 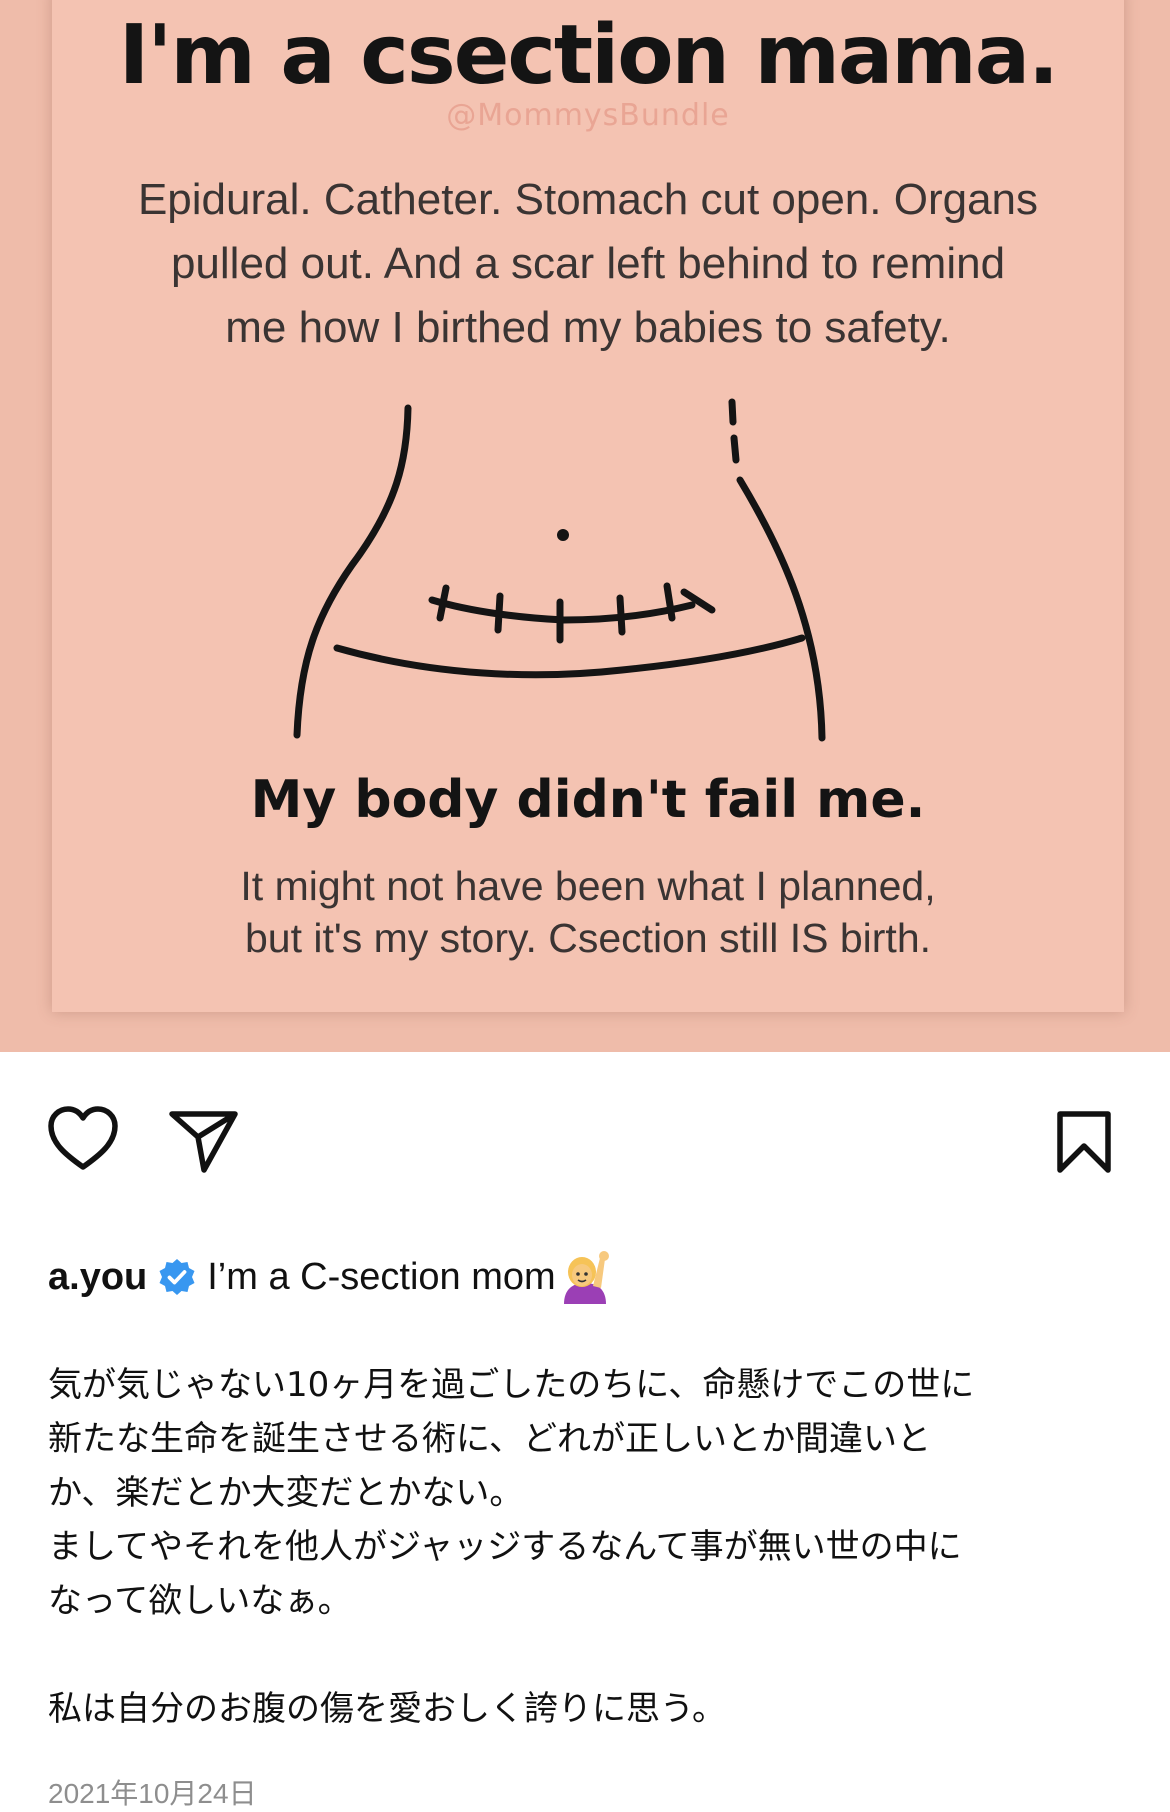 I want to click on post-date: 2021年10月24日, so click(x=152, y=1793).